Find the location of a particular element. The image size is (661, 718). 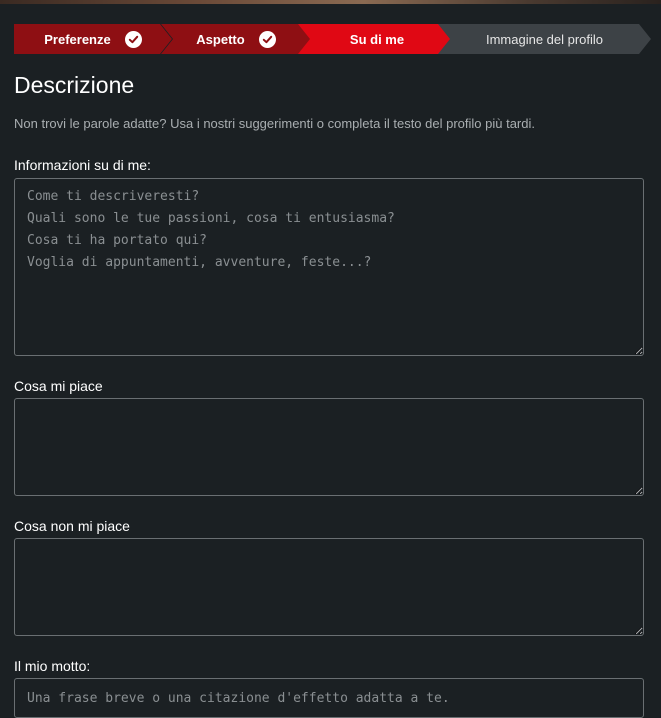

step-label: Immagine del profilo is located at coordinates (544, 39).